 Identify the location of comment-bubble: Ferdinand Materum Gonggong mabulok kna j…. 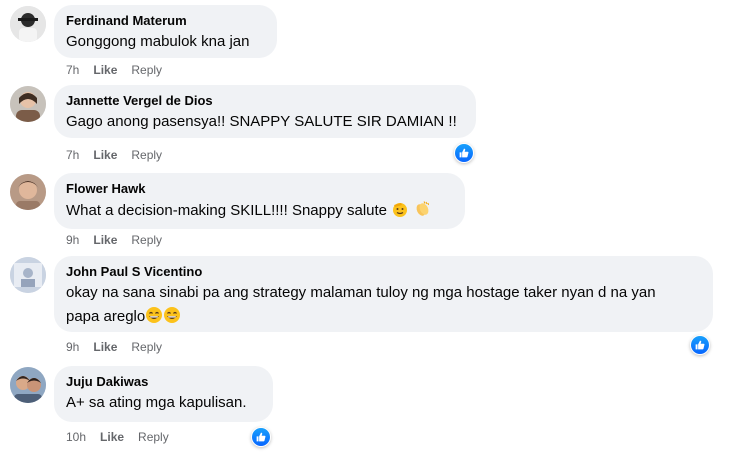
(165, 31).